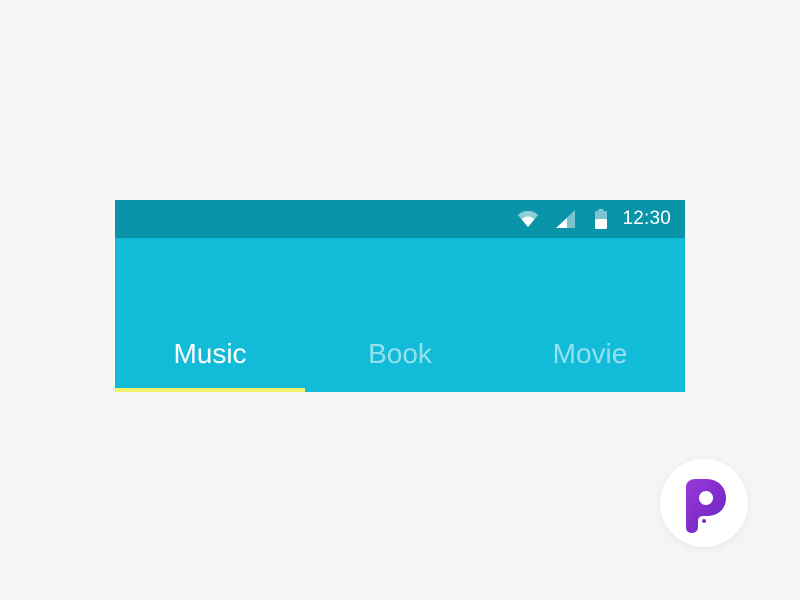 This screenshot has height=600, width=800. I want to click on tab-book-label: Book, so click(400, 353).